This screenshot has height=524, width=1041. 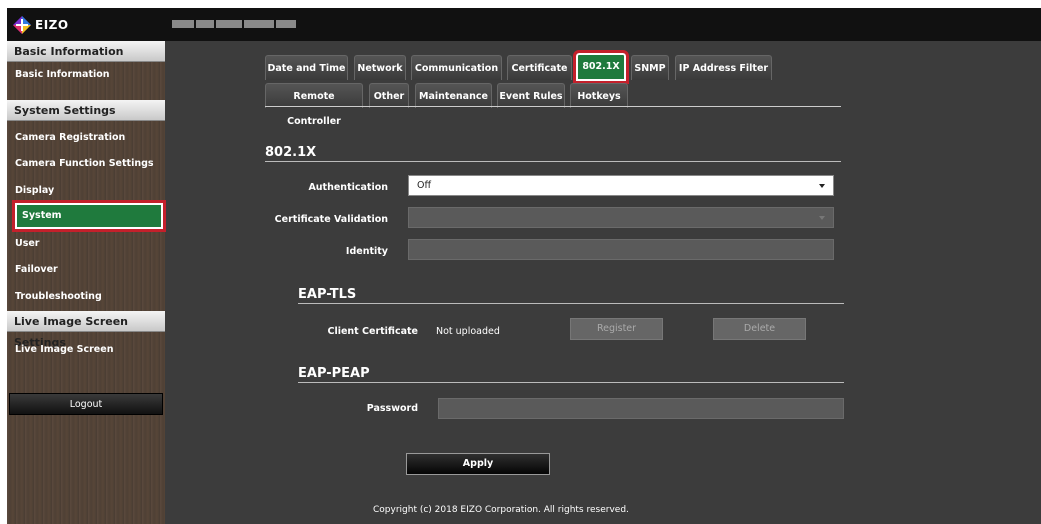 I want to click on sidebar-item-camera-registration: Camera Registration, so click(x=86, y=138).